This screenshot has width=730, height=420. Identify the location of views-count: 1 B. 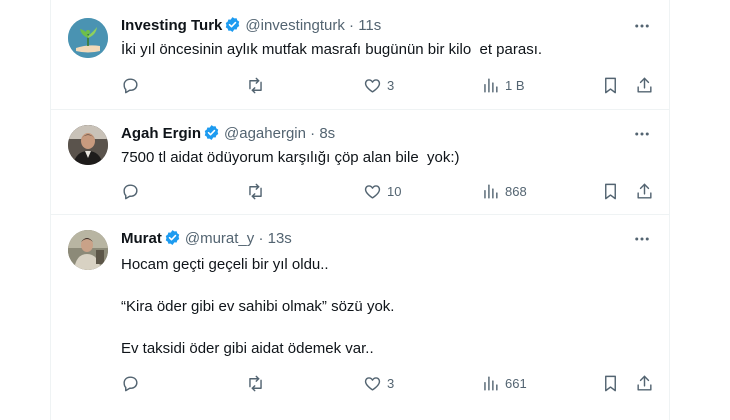
(515, 85).